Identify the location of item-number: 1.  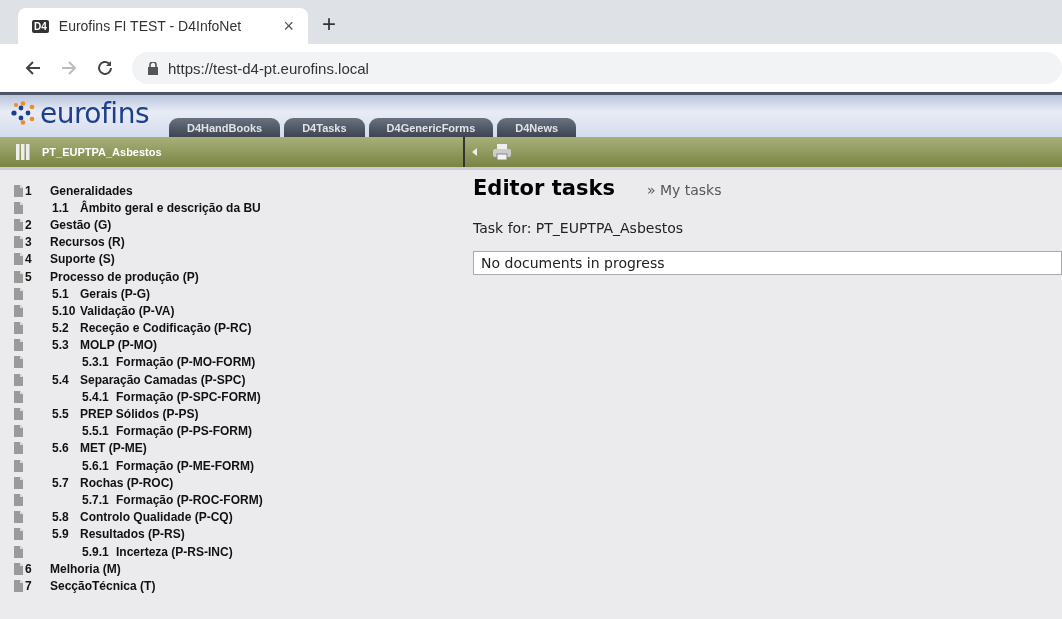
(29, 190).